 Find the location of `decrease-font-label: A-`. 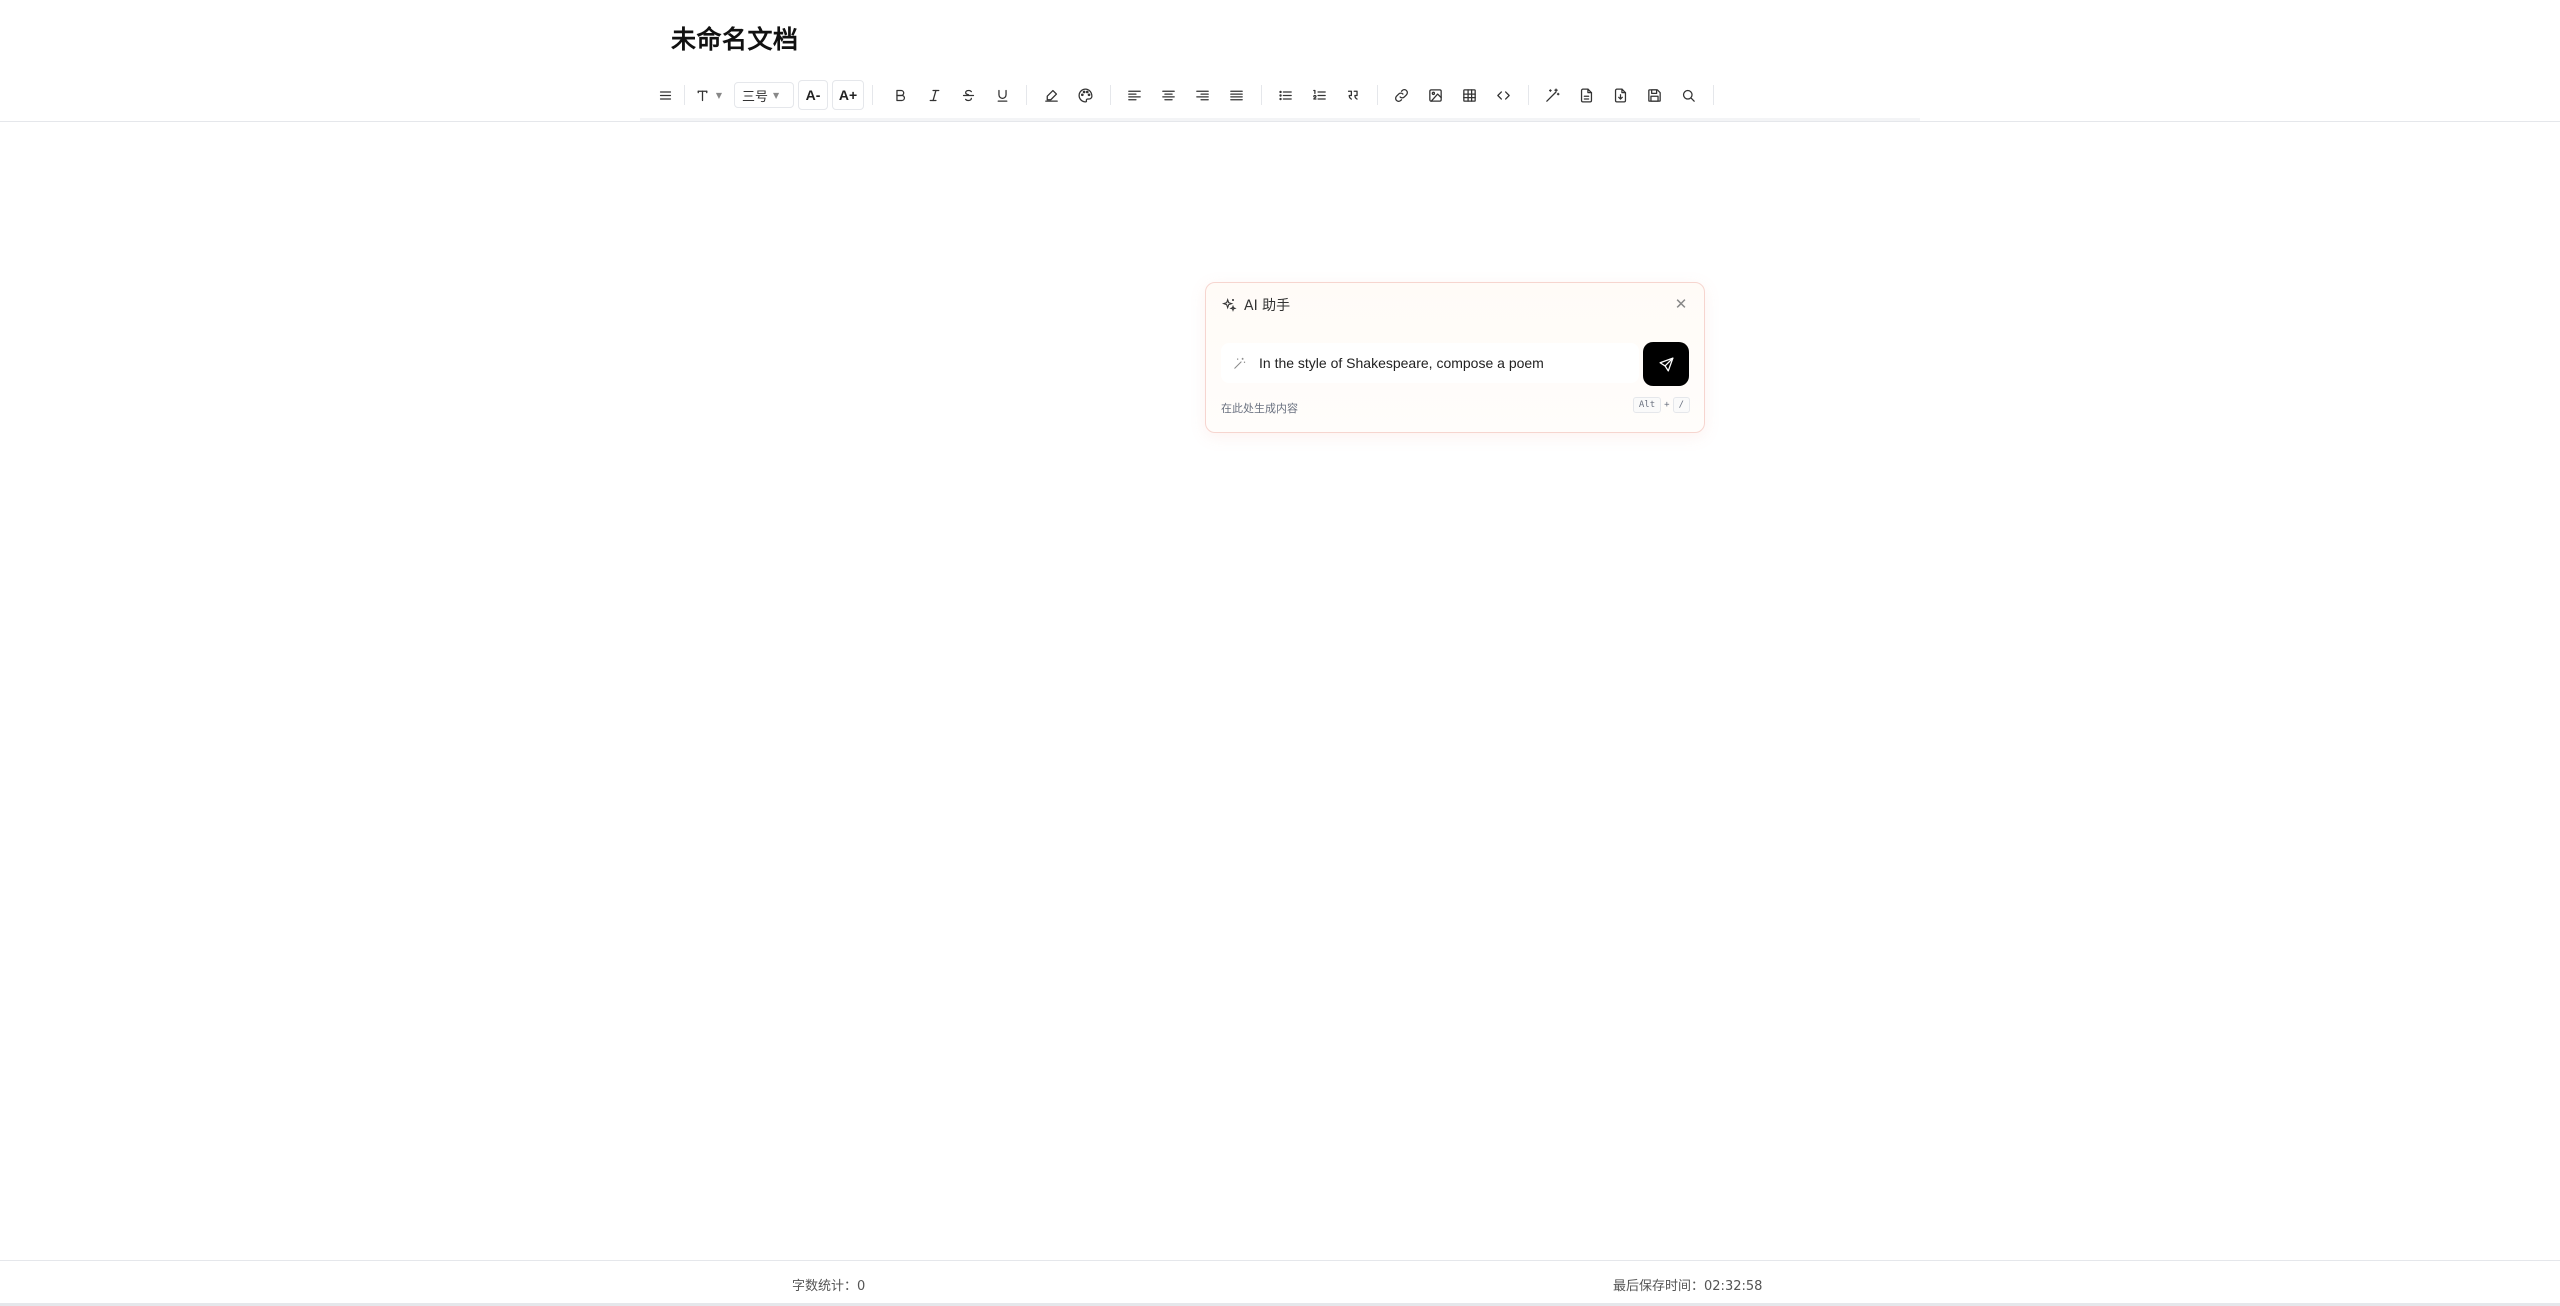

decrease-font-label: A- is located at coordinates (813, 95).